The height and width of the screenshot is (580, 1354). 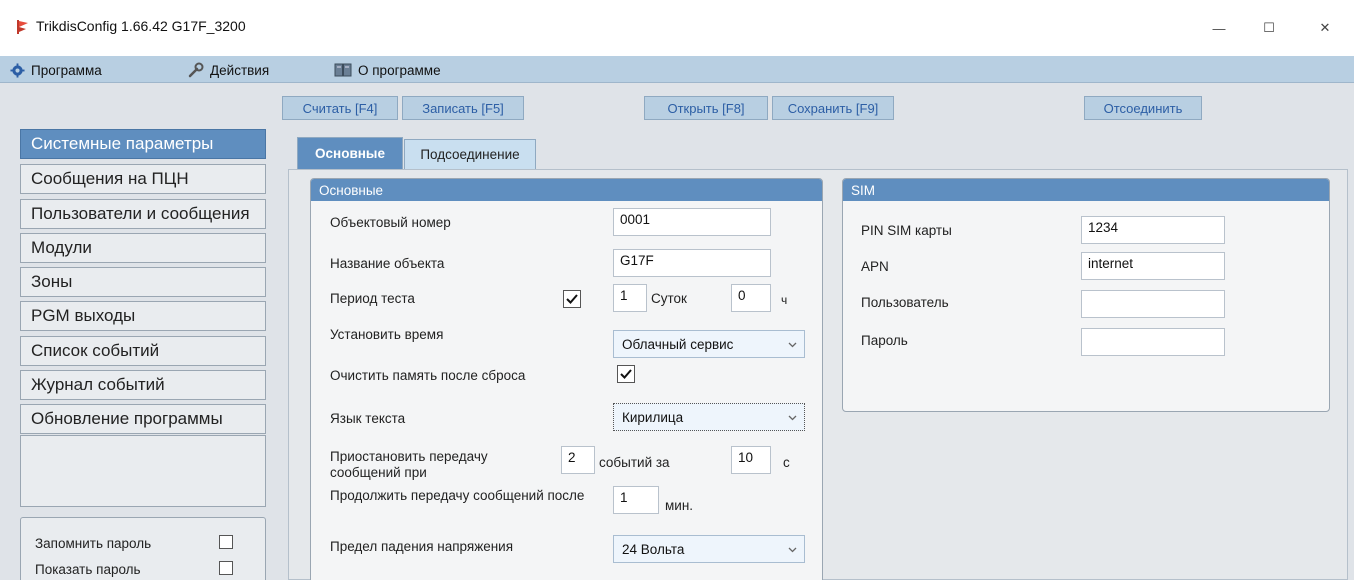 I want to click on object-name-input: G17F, so click(x=692, y=263).